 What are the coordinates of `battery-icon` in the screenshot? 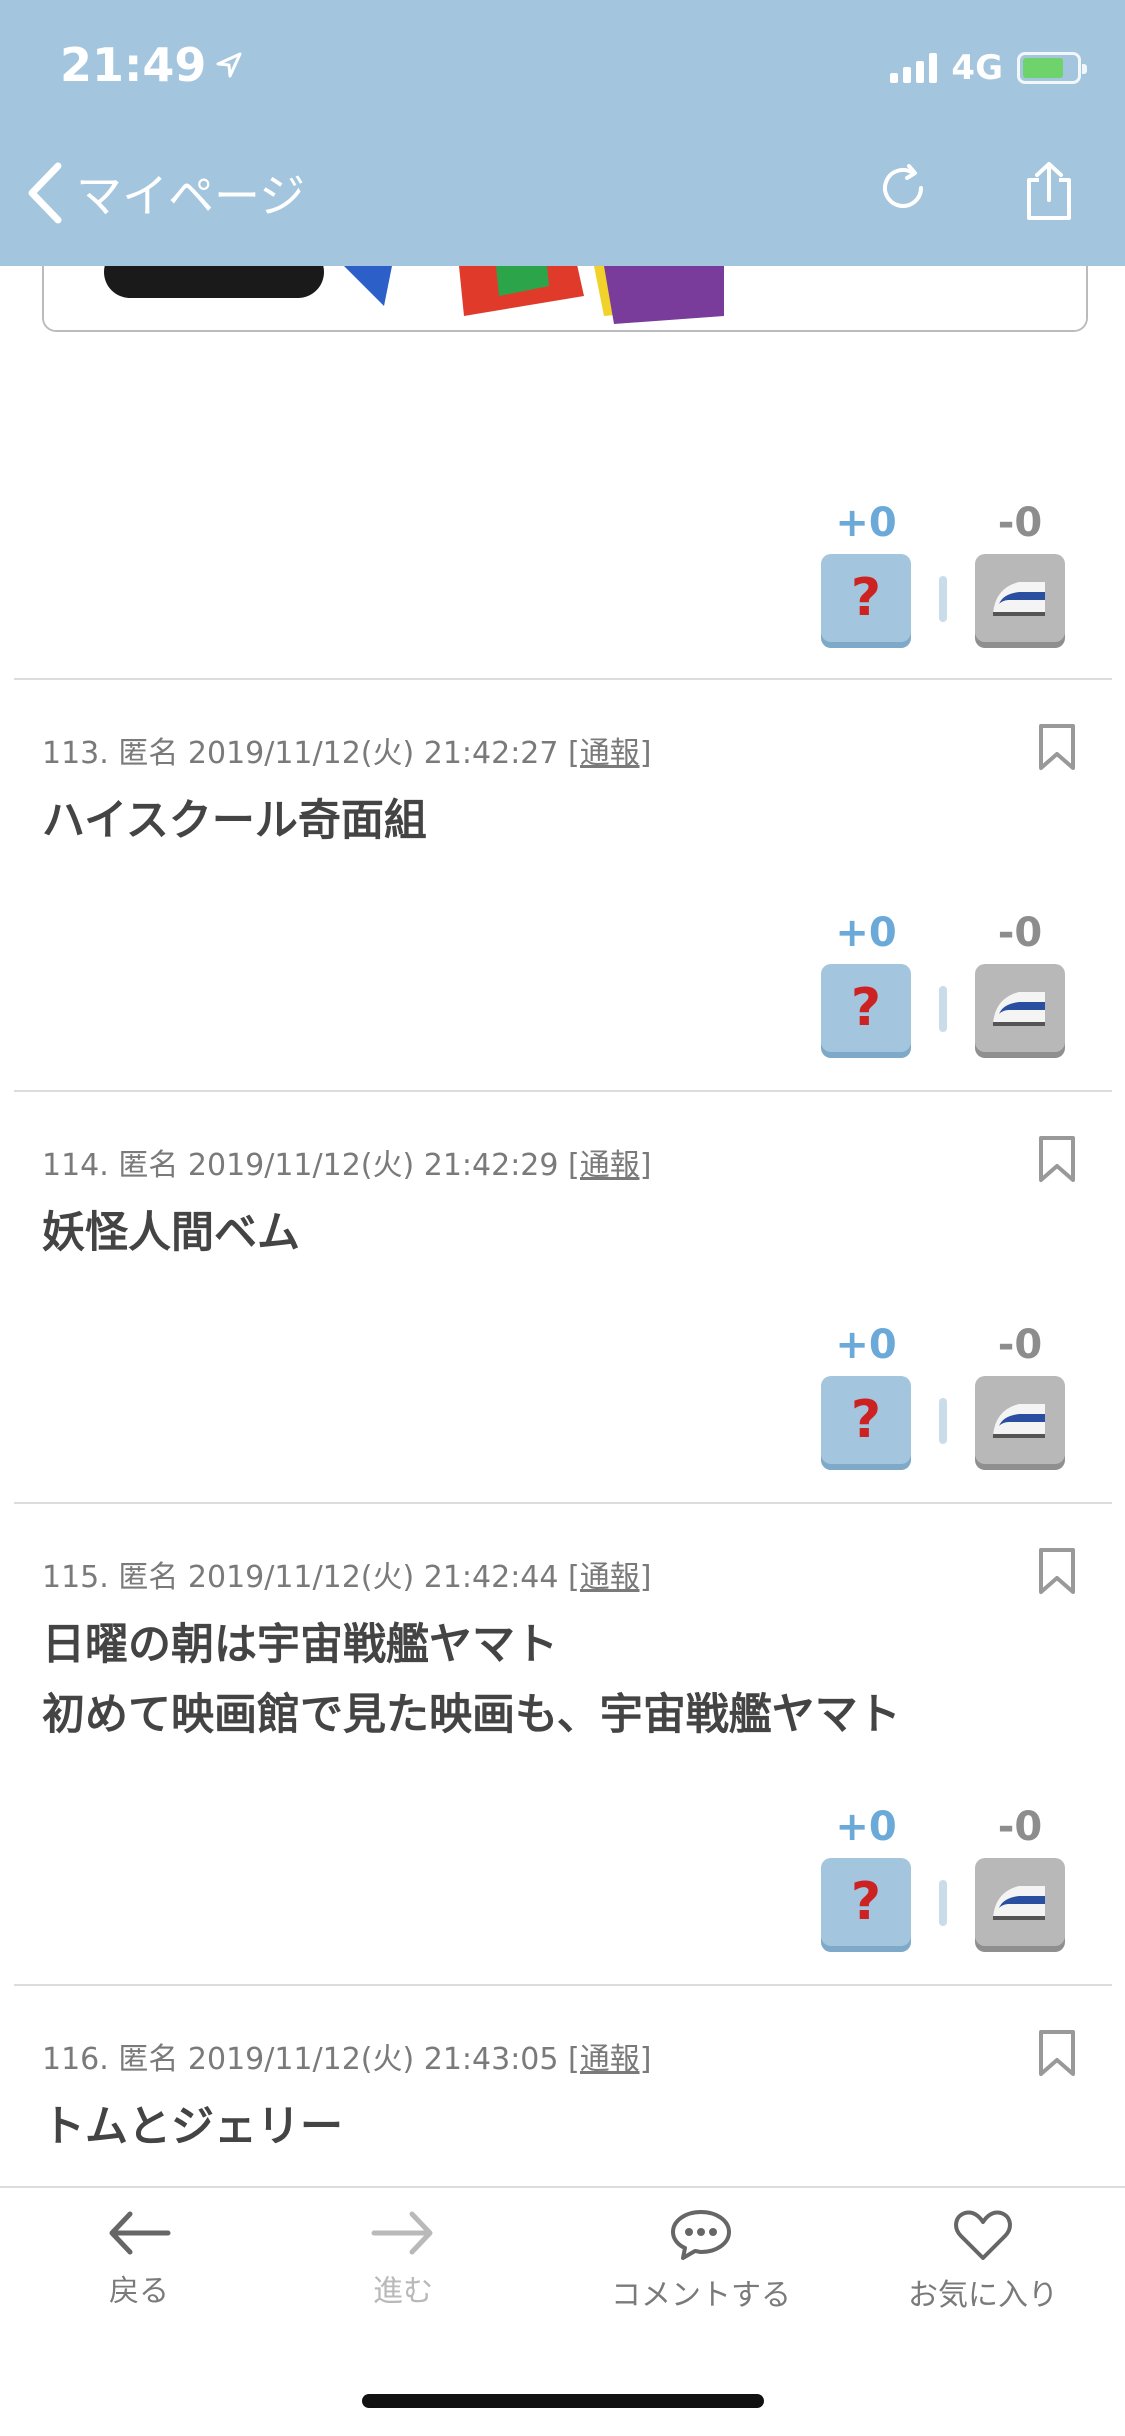 It's located at (1052, 68).